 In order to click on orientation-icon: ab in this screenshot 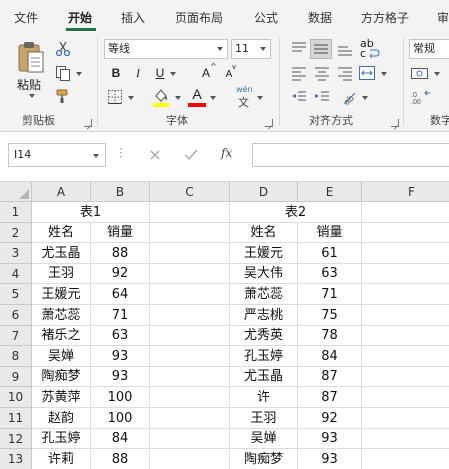, I will do `click(349, 97)`.